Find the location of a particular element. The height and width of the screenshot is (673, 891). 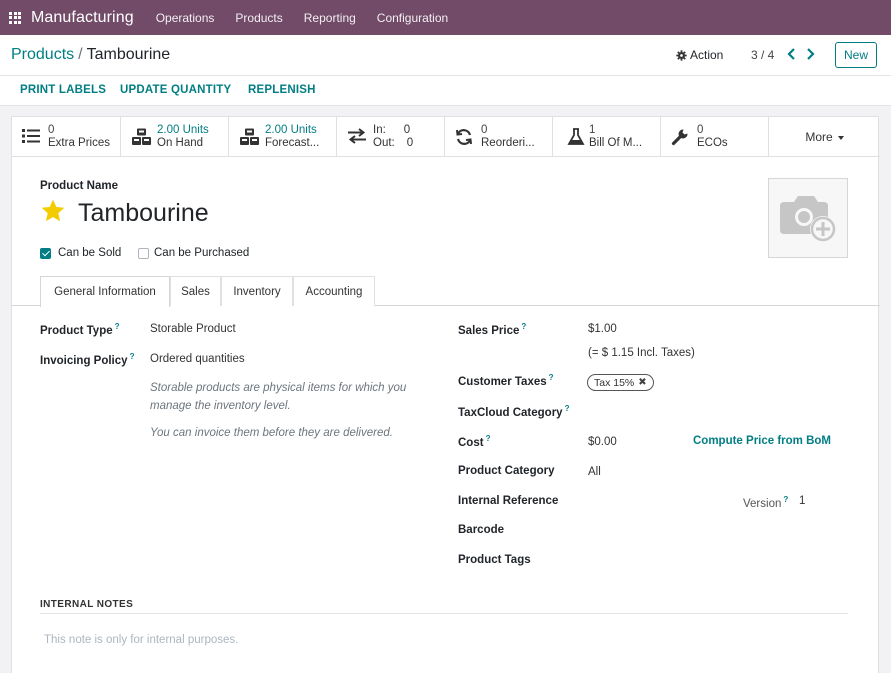

transfer-arrows-icon is located at coordinates (357, 136).